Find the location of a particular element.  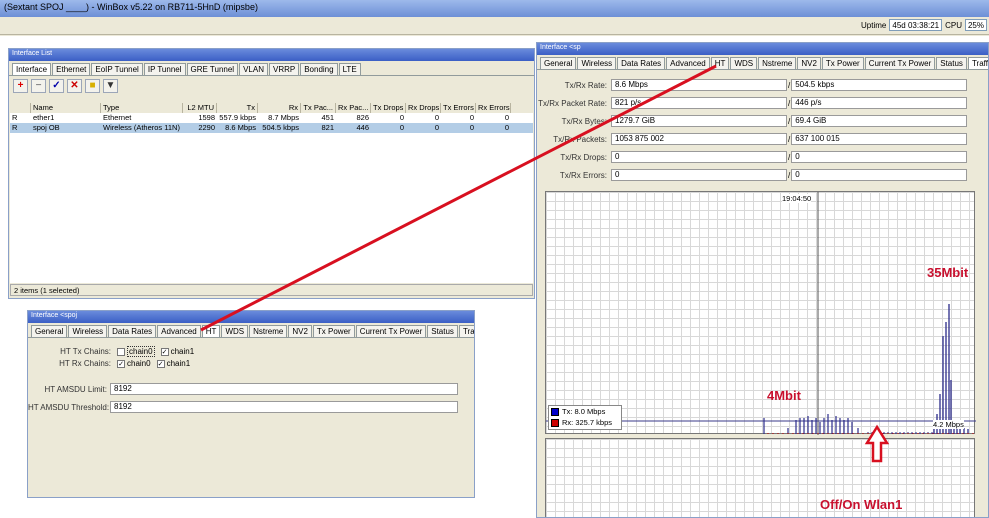

column-header: Tx Errors is located at coordinates (458, 108).